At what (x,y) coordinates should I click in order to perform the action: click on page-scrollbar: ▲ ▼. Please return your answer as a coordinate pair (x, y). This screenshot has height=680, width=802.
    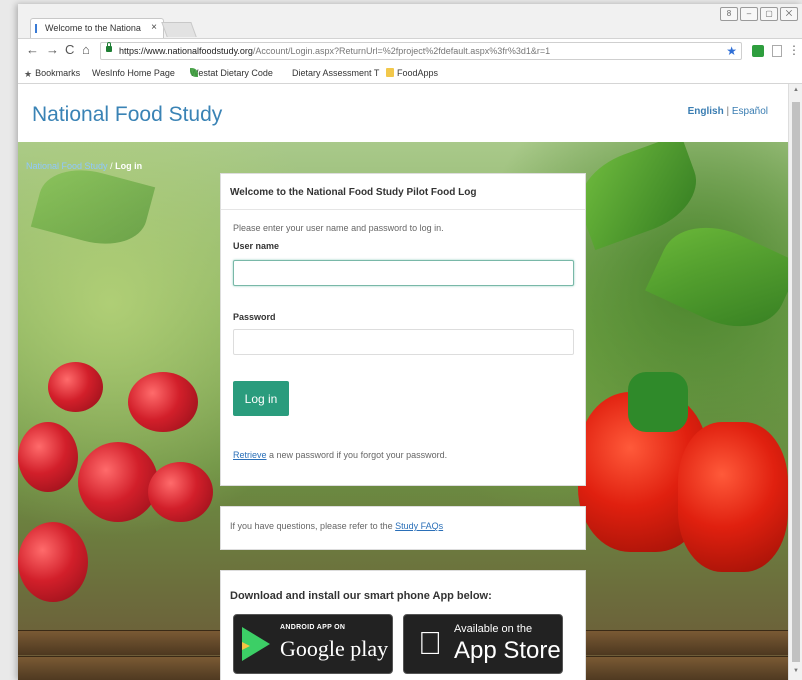
    Looking at the image, I should click on (795, 382).